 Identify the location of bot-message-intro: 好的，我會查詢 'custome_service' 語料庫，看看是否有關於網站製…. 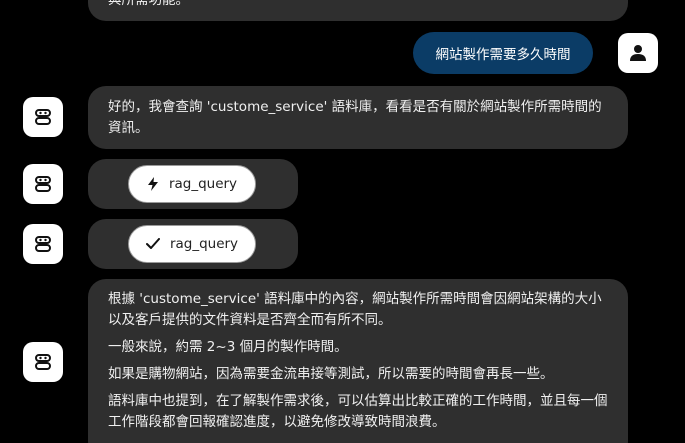
(358, 117).